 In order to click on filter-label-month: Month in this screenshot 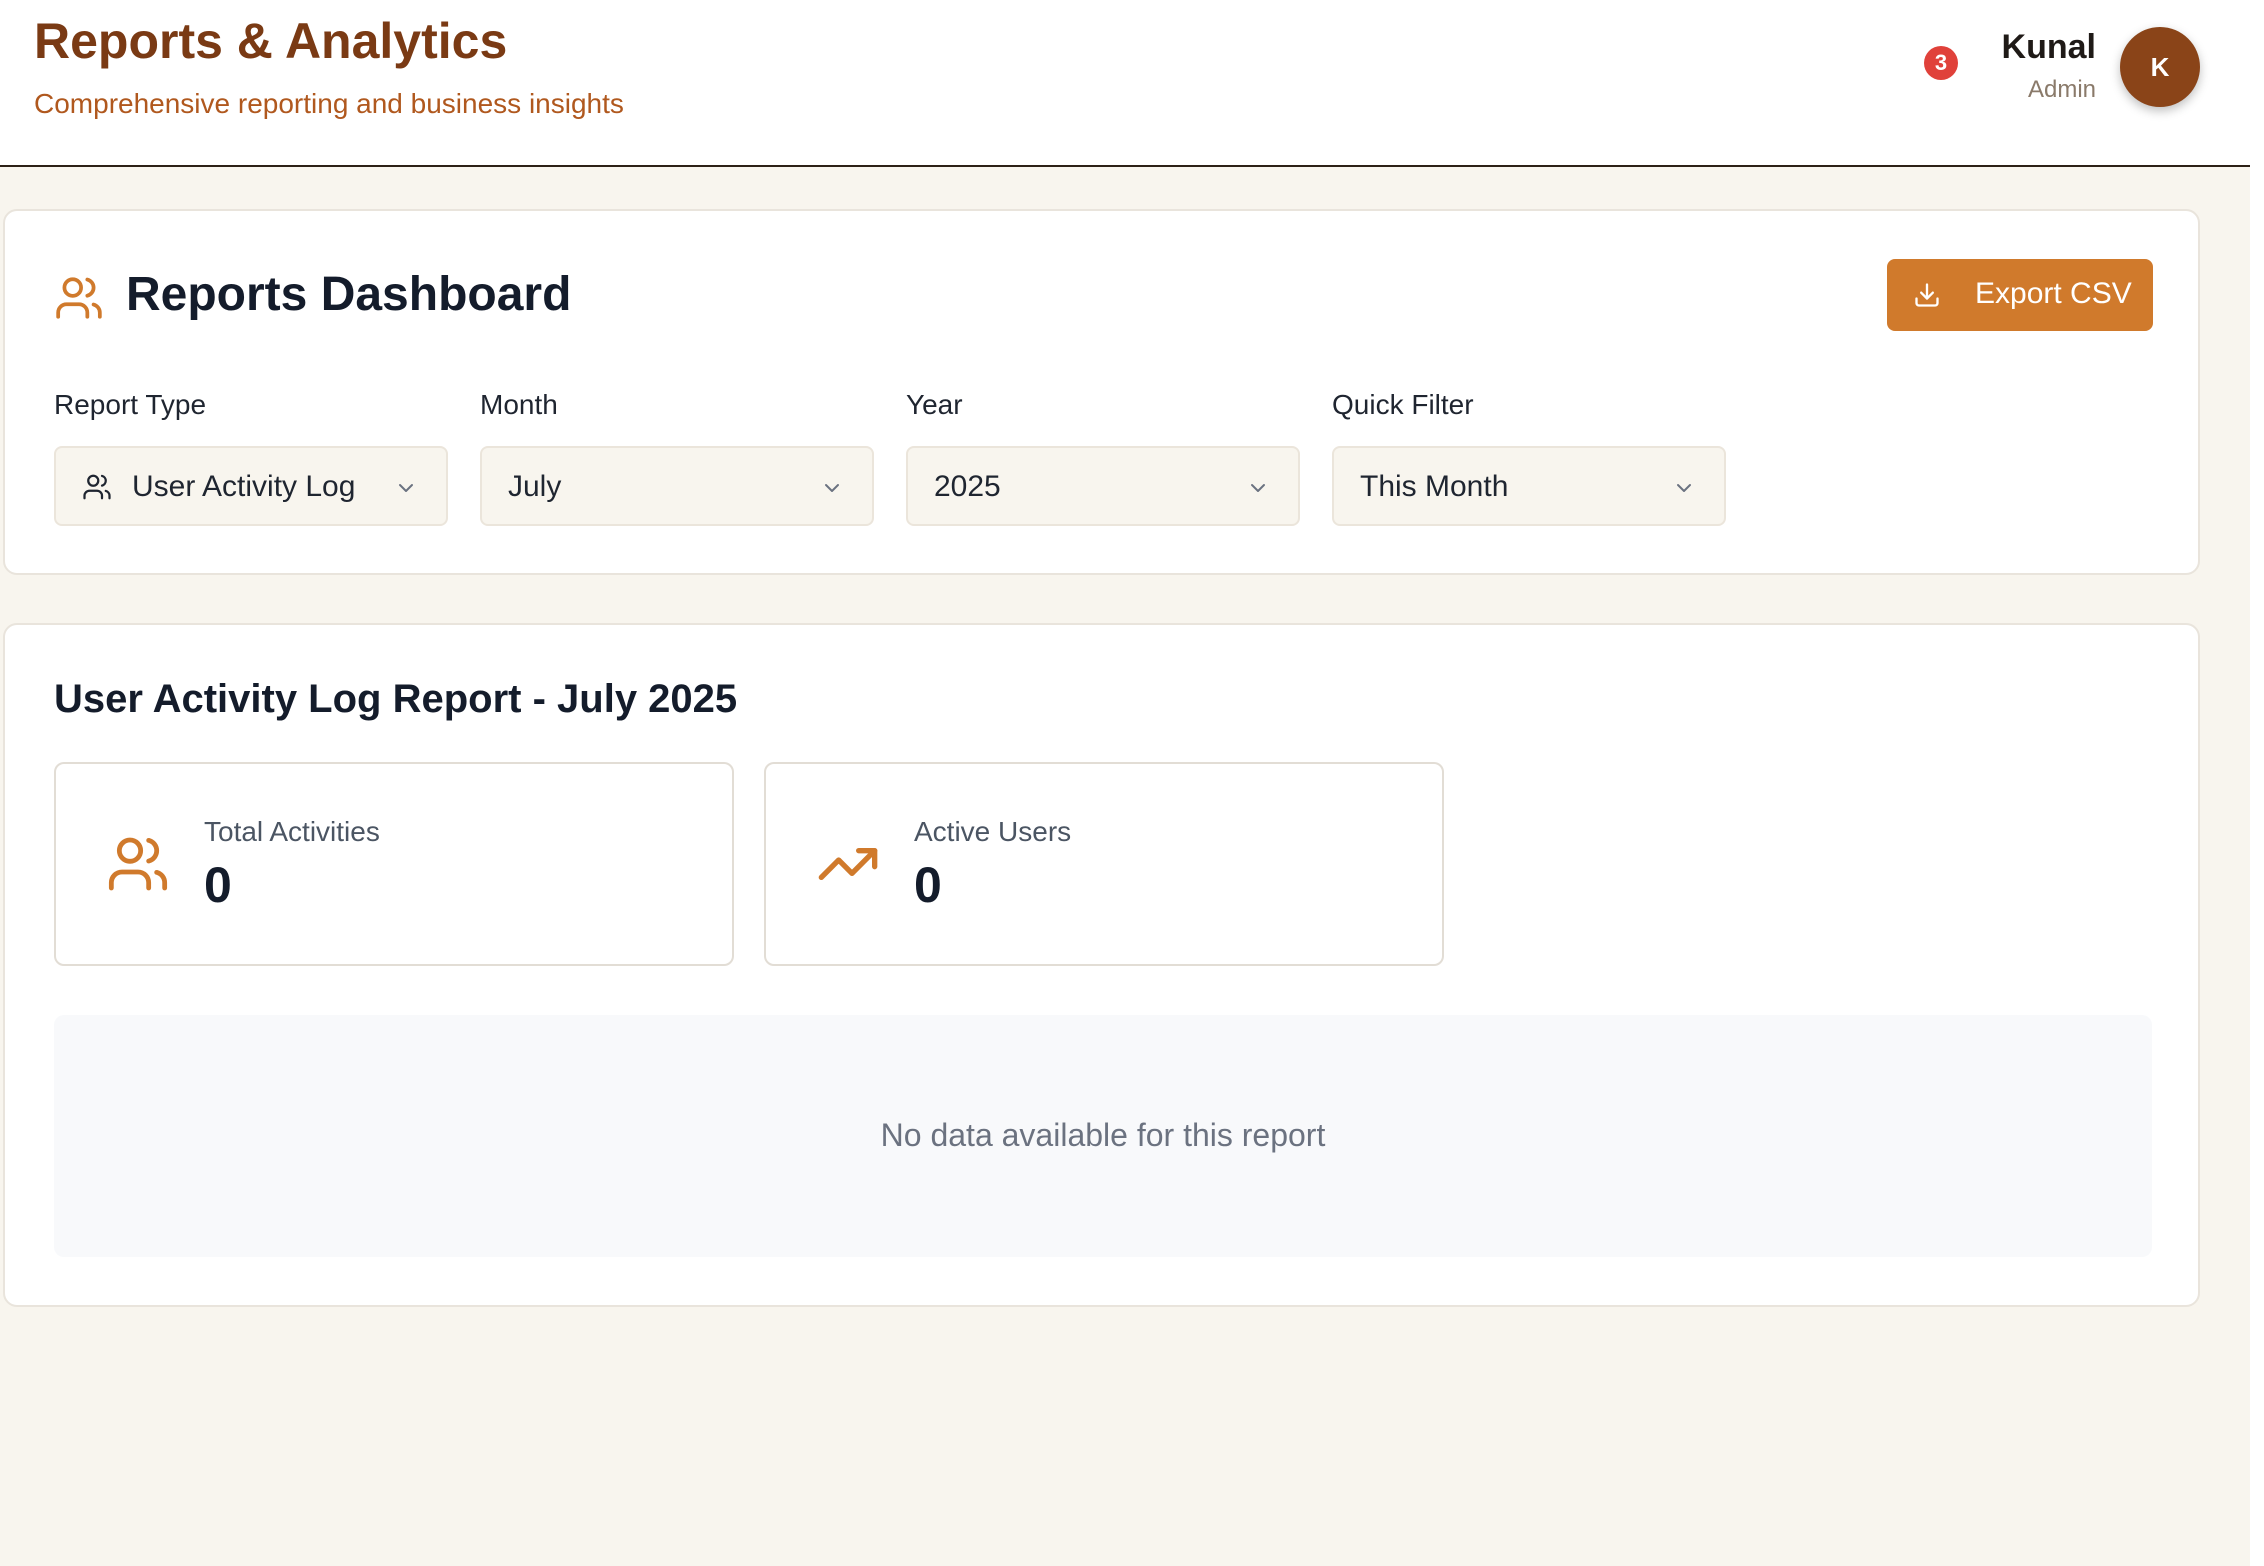, I will do `click(519, 404)`.